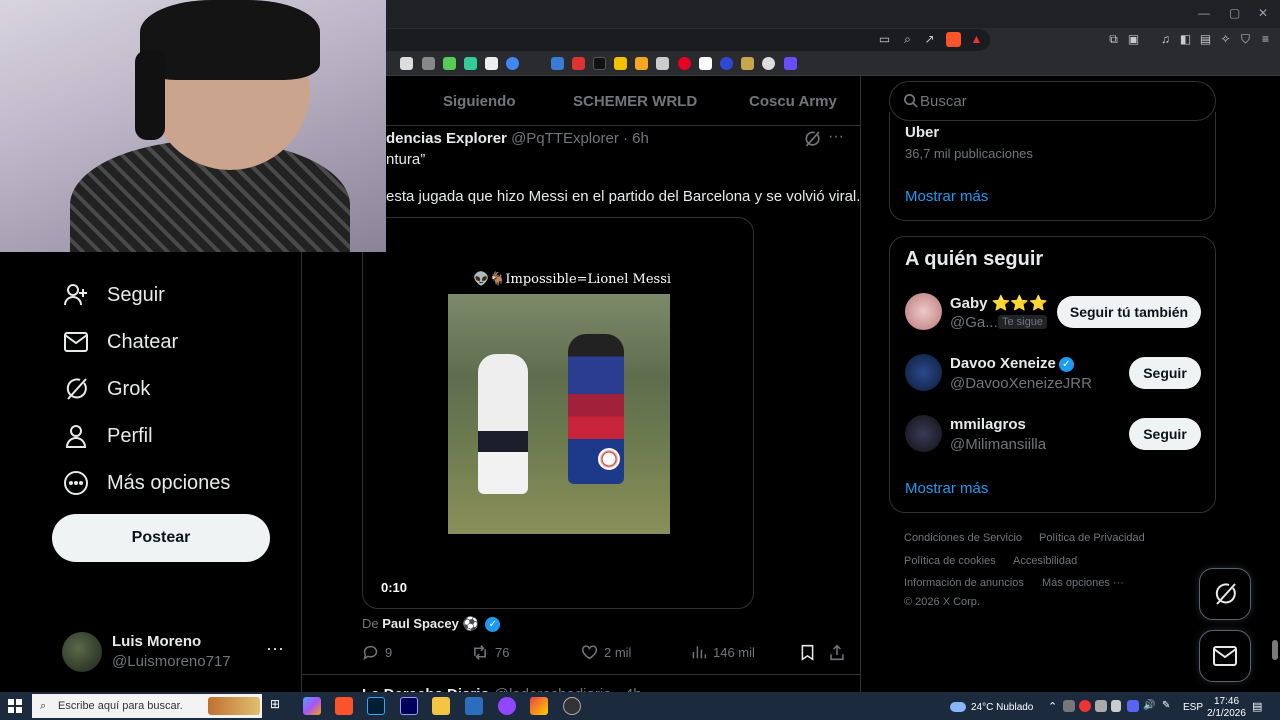 This screenshot has width=1280, height=720. What do you see at coordinates (884, 39) in the screenshot?
I see `cast-icon: ▭` at bounding box center [884, 39].